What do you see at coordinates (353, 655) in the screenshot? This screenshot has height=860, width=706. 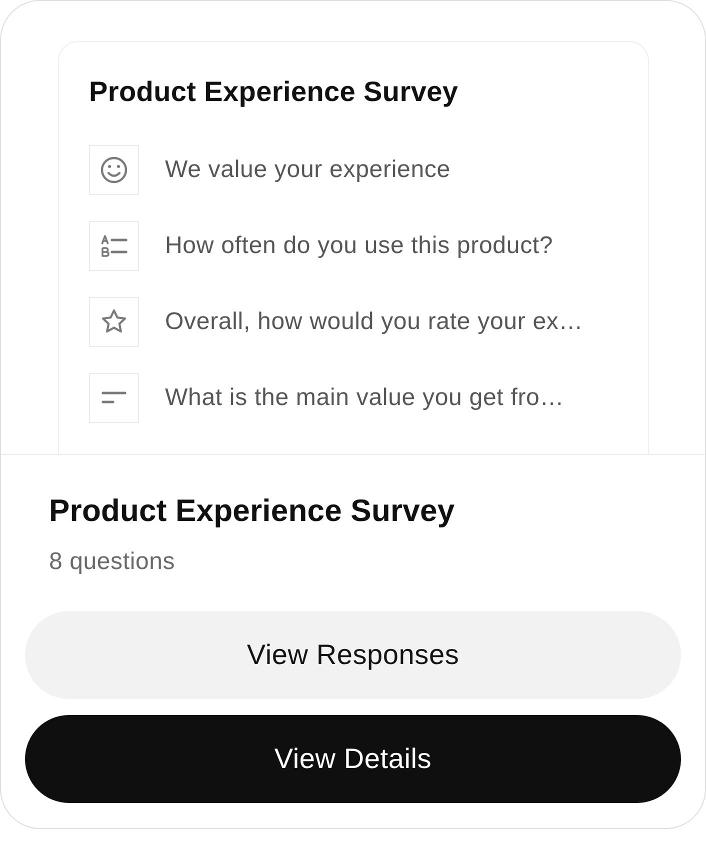 I see `view-responses-button: View Responses` at bounding box center [353, 655].